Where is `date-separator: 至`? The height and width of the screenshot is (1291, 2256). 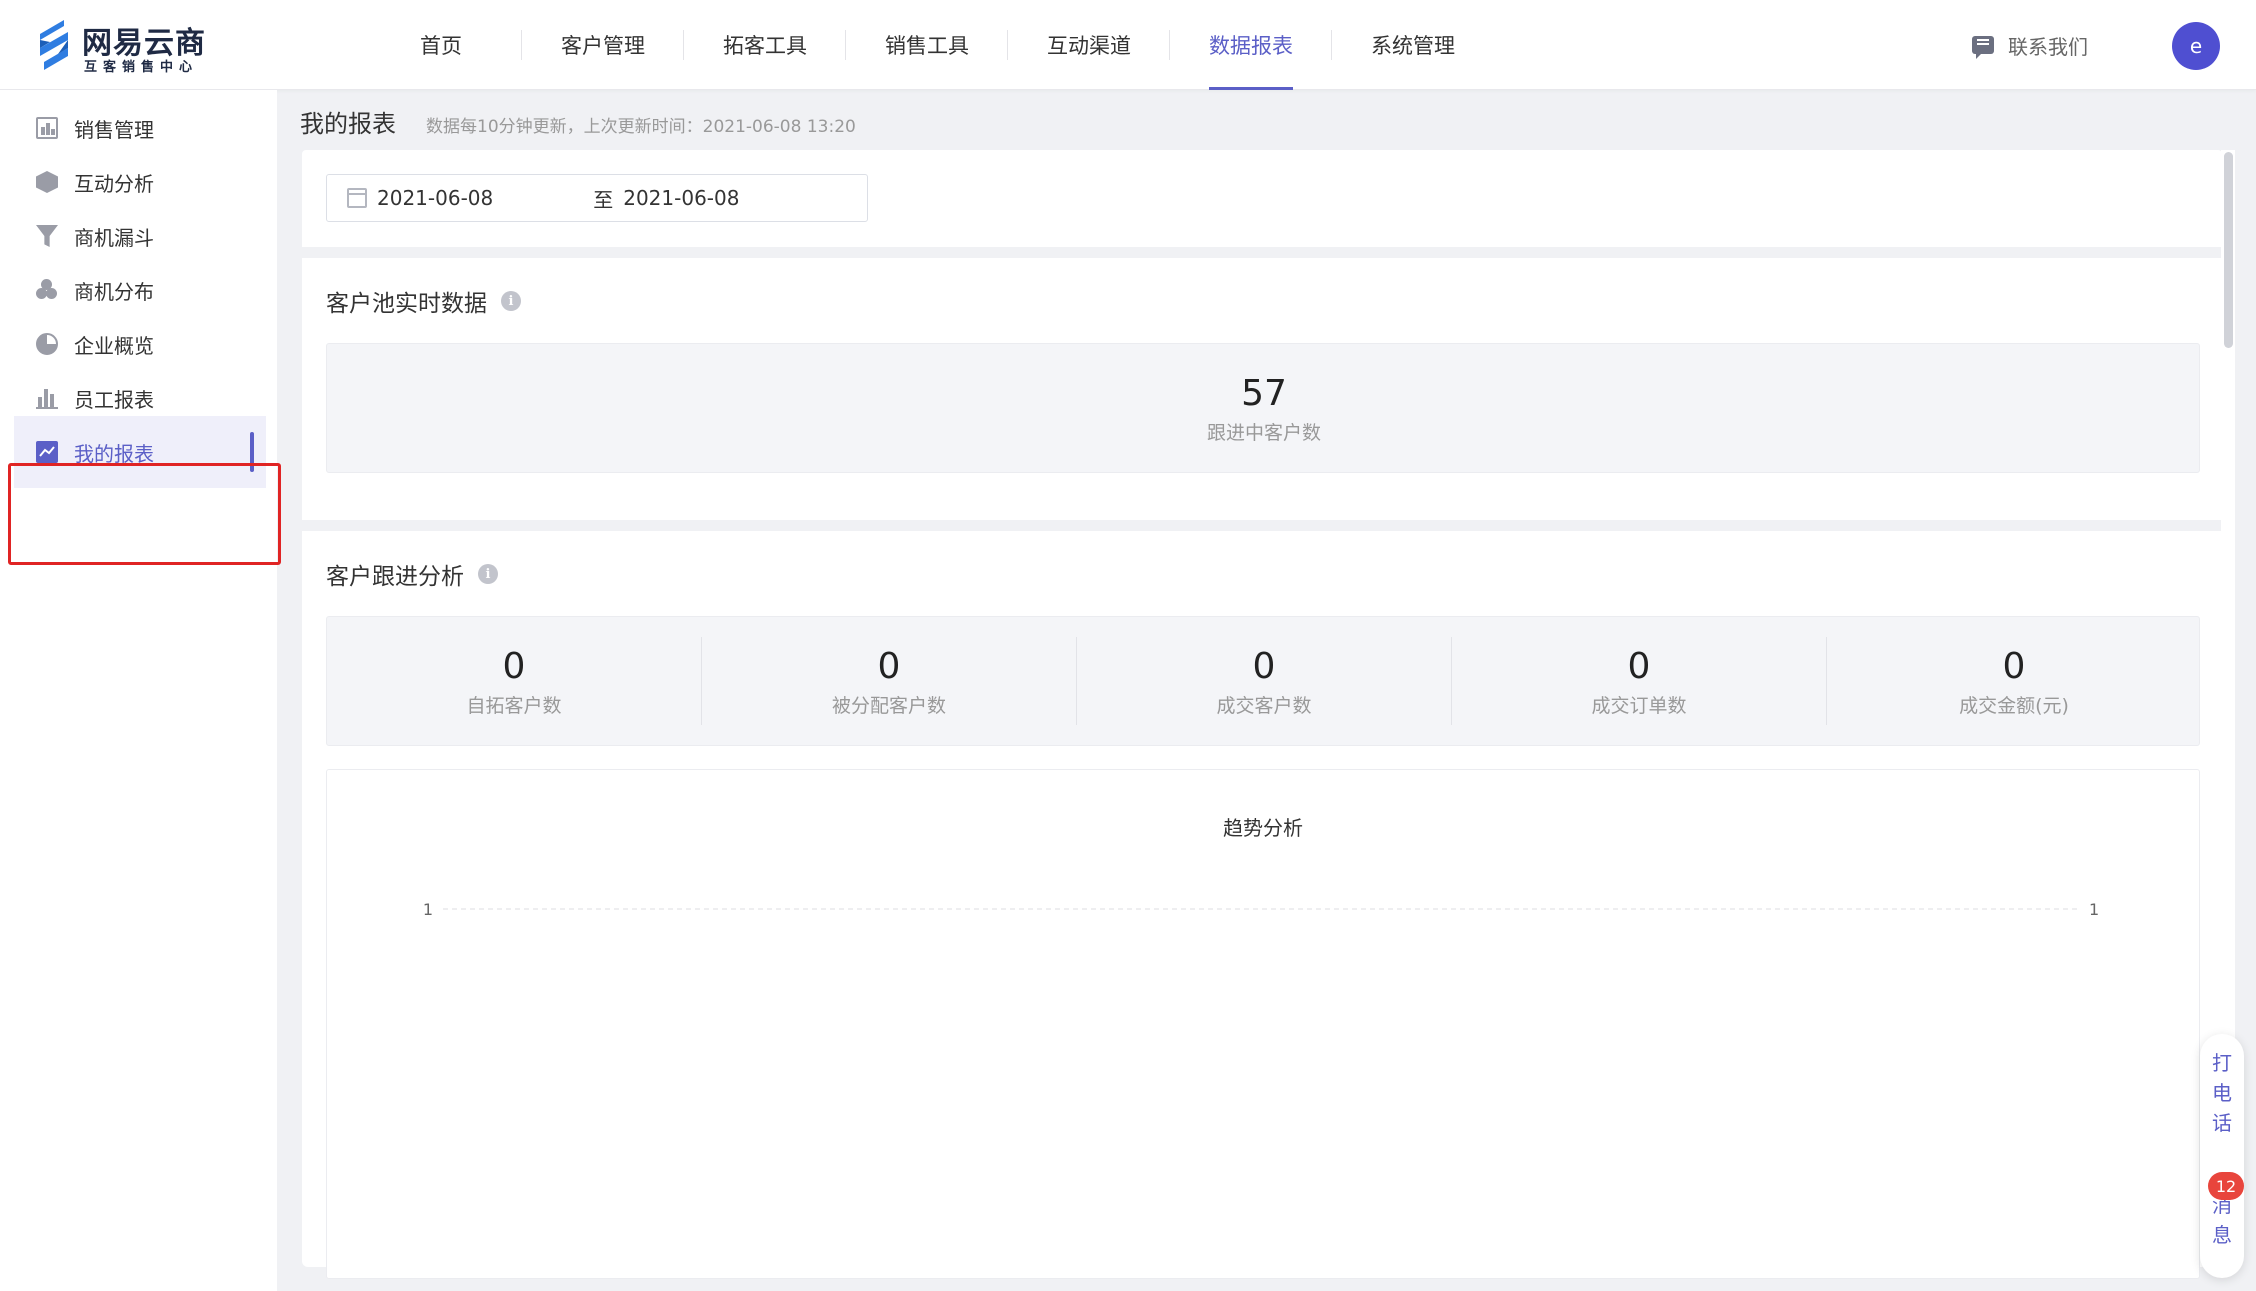 date-separator: 至 is located at coordinates (603, 199).